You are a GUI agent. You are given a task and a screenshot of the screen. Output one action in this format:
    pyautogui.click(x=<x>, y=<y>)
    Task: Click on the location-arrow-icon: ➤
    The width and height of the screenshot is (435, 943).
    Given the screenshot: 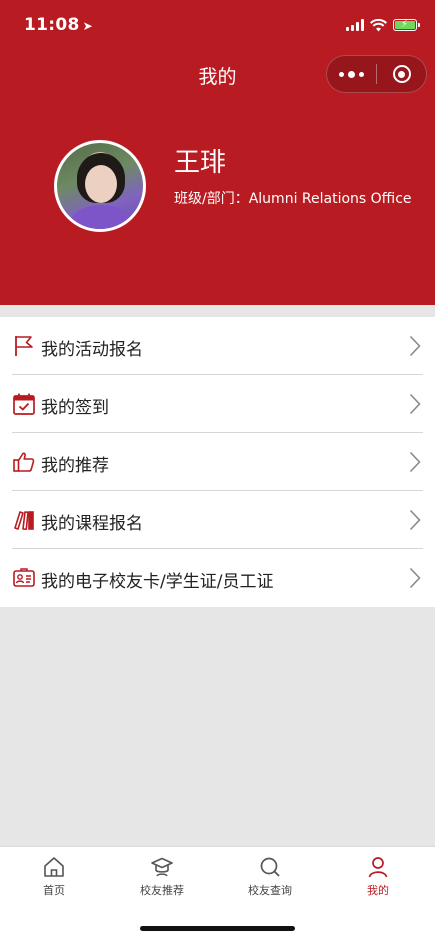 What is the action you would take?
    pyautogui.click(x=87, y=26)
    